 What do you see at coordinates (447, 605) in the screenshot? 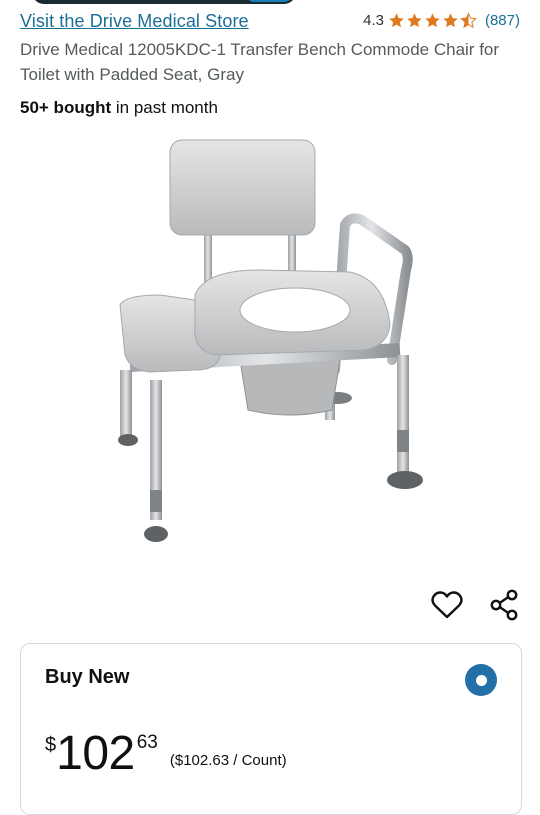
I see `heart-icon` at bounding box center [447, 605].